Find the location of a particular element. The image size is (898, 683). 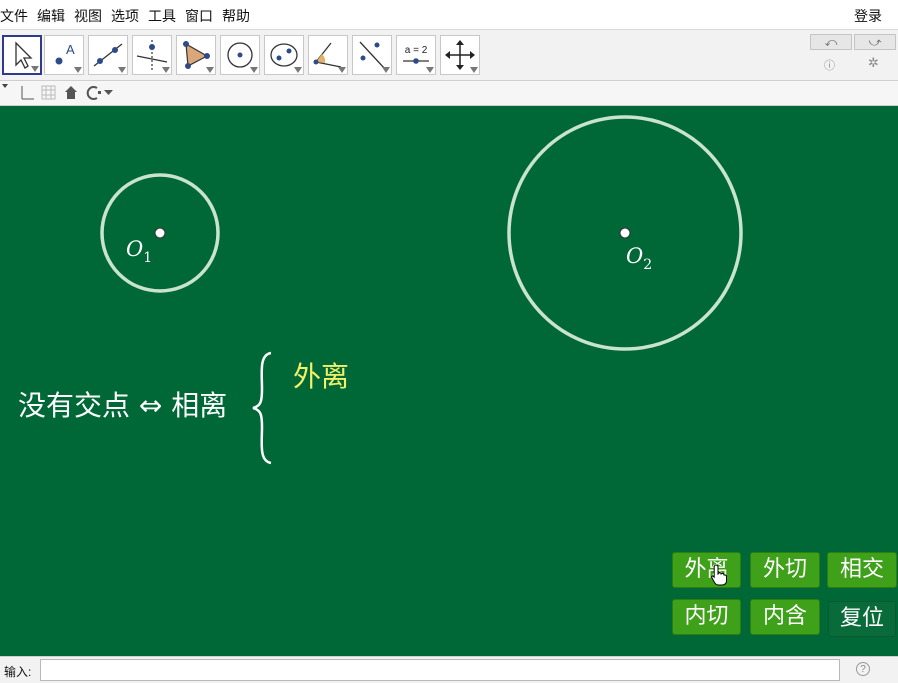

internal-tangent-button: 内切 is located at coordinates (706, 617).